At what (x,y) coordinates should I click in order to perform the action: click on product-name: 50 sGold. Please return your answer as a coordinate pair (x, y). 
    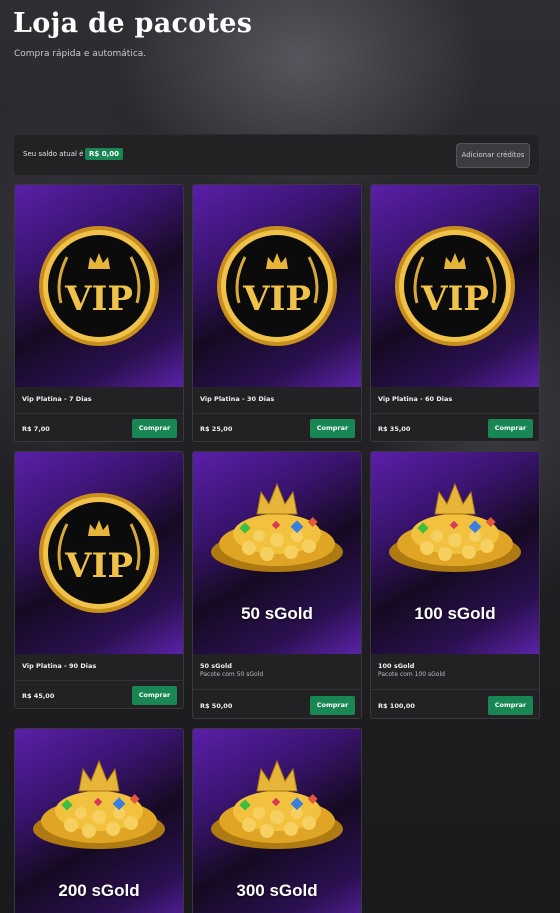
    Looking at the image, I should click on (216, 666).